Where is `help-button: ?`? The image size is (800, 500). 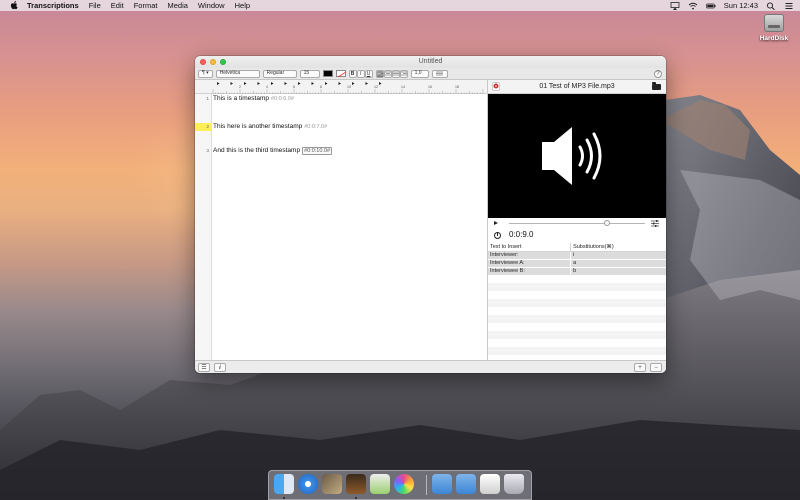
help-button: ? is located at coordinates (658, 74).